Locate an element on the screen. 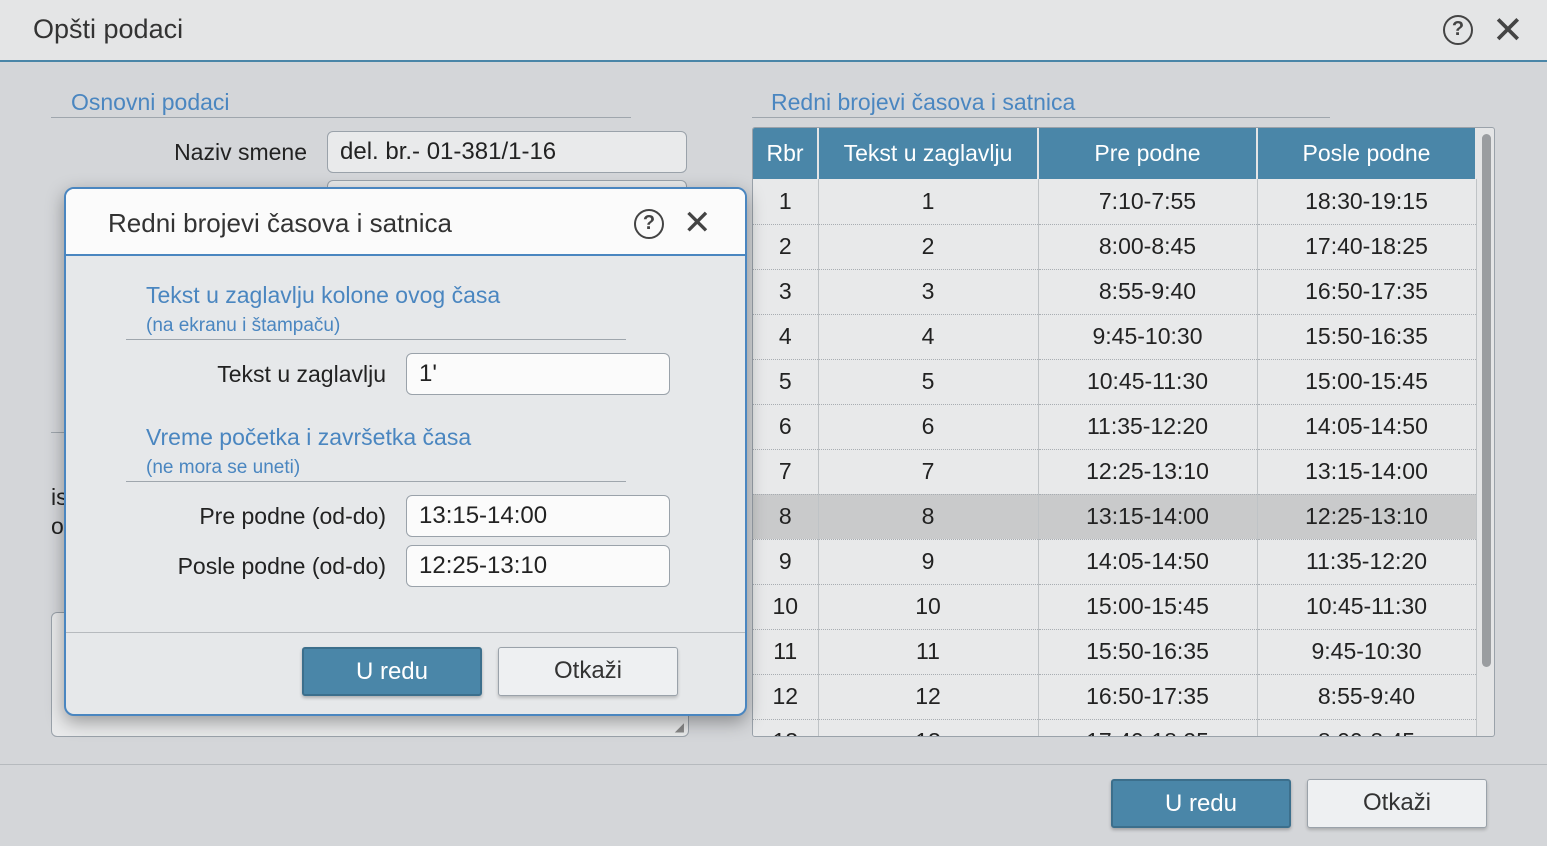 This screenshot has width=1547, height=846. table-row: 1 1 7:10-7:55 18:30-19:15 is located at coordinates (1115, 202).